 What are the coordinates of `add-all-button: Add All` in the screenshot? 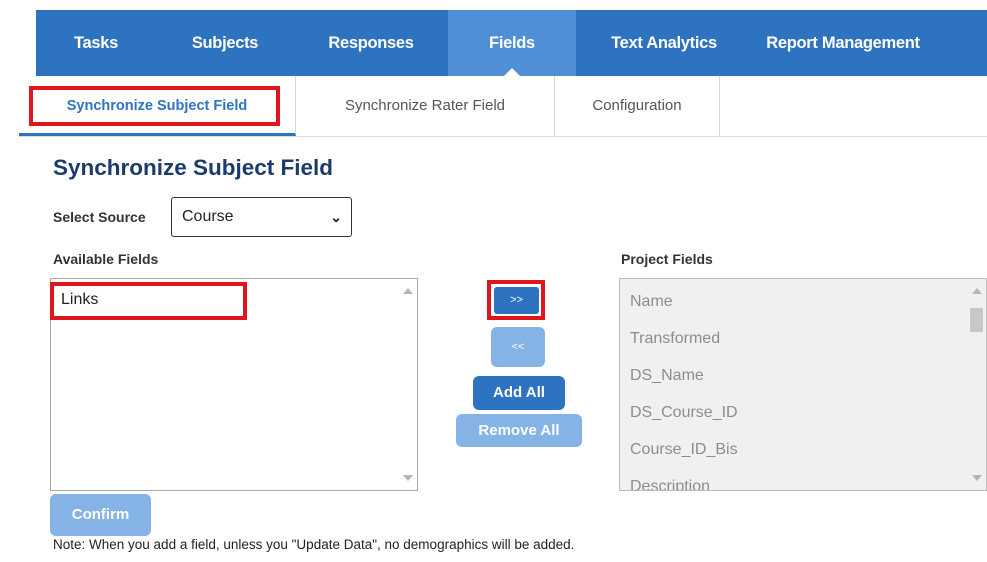 It's located at (519, 393).